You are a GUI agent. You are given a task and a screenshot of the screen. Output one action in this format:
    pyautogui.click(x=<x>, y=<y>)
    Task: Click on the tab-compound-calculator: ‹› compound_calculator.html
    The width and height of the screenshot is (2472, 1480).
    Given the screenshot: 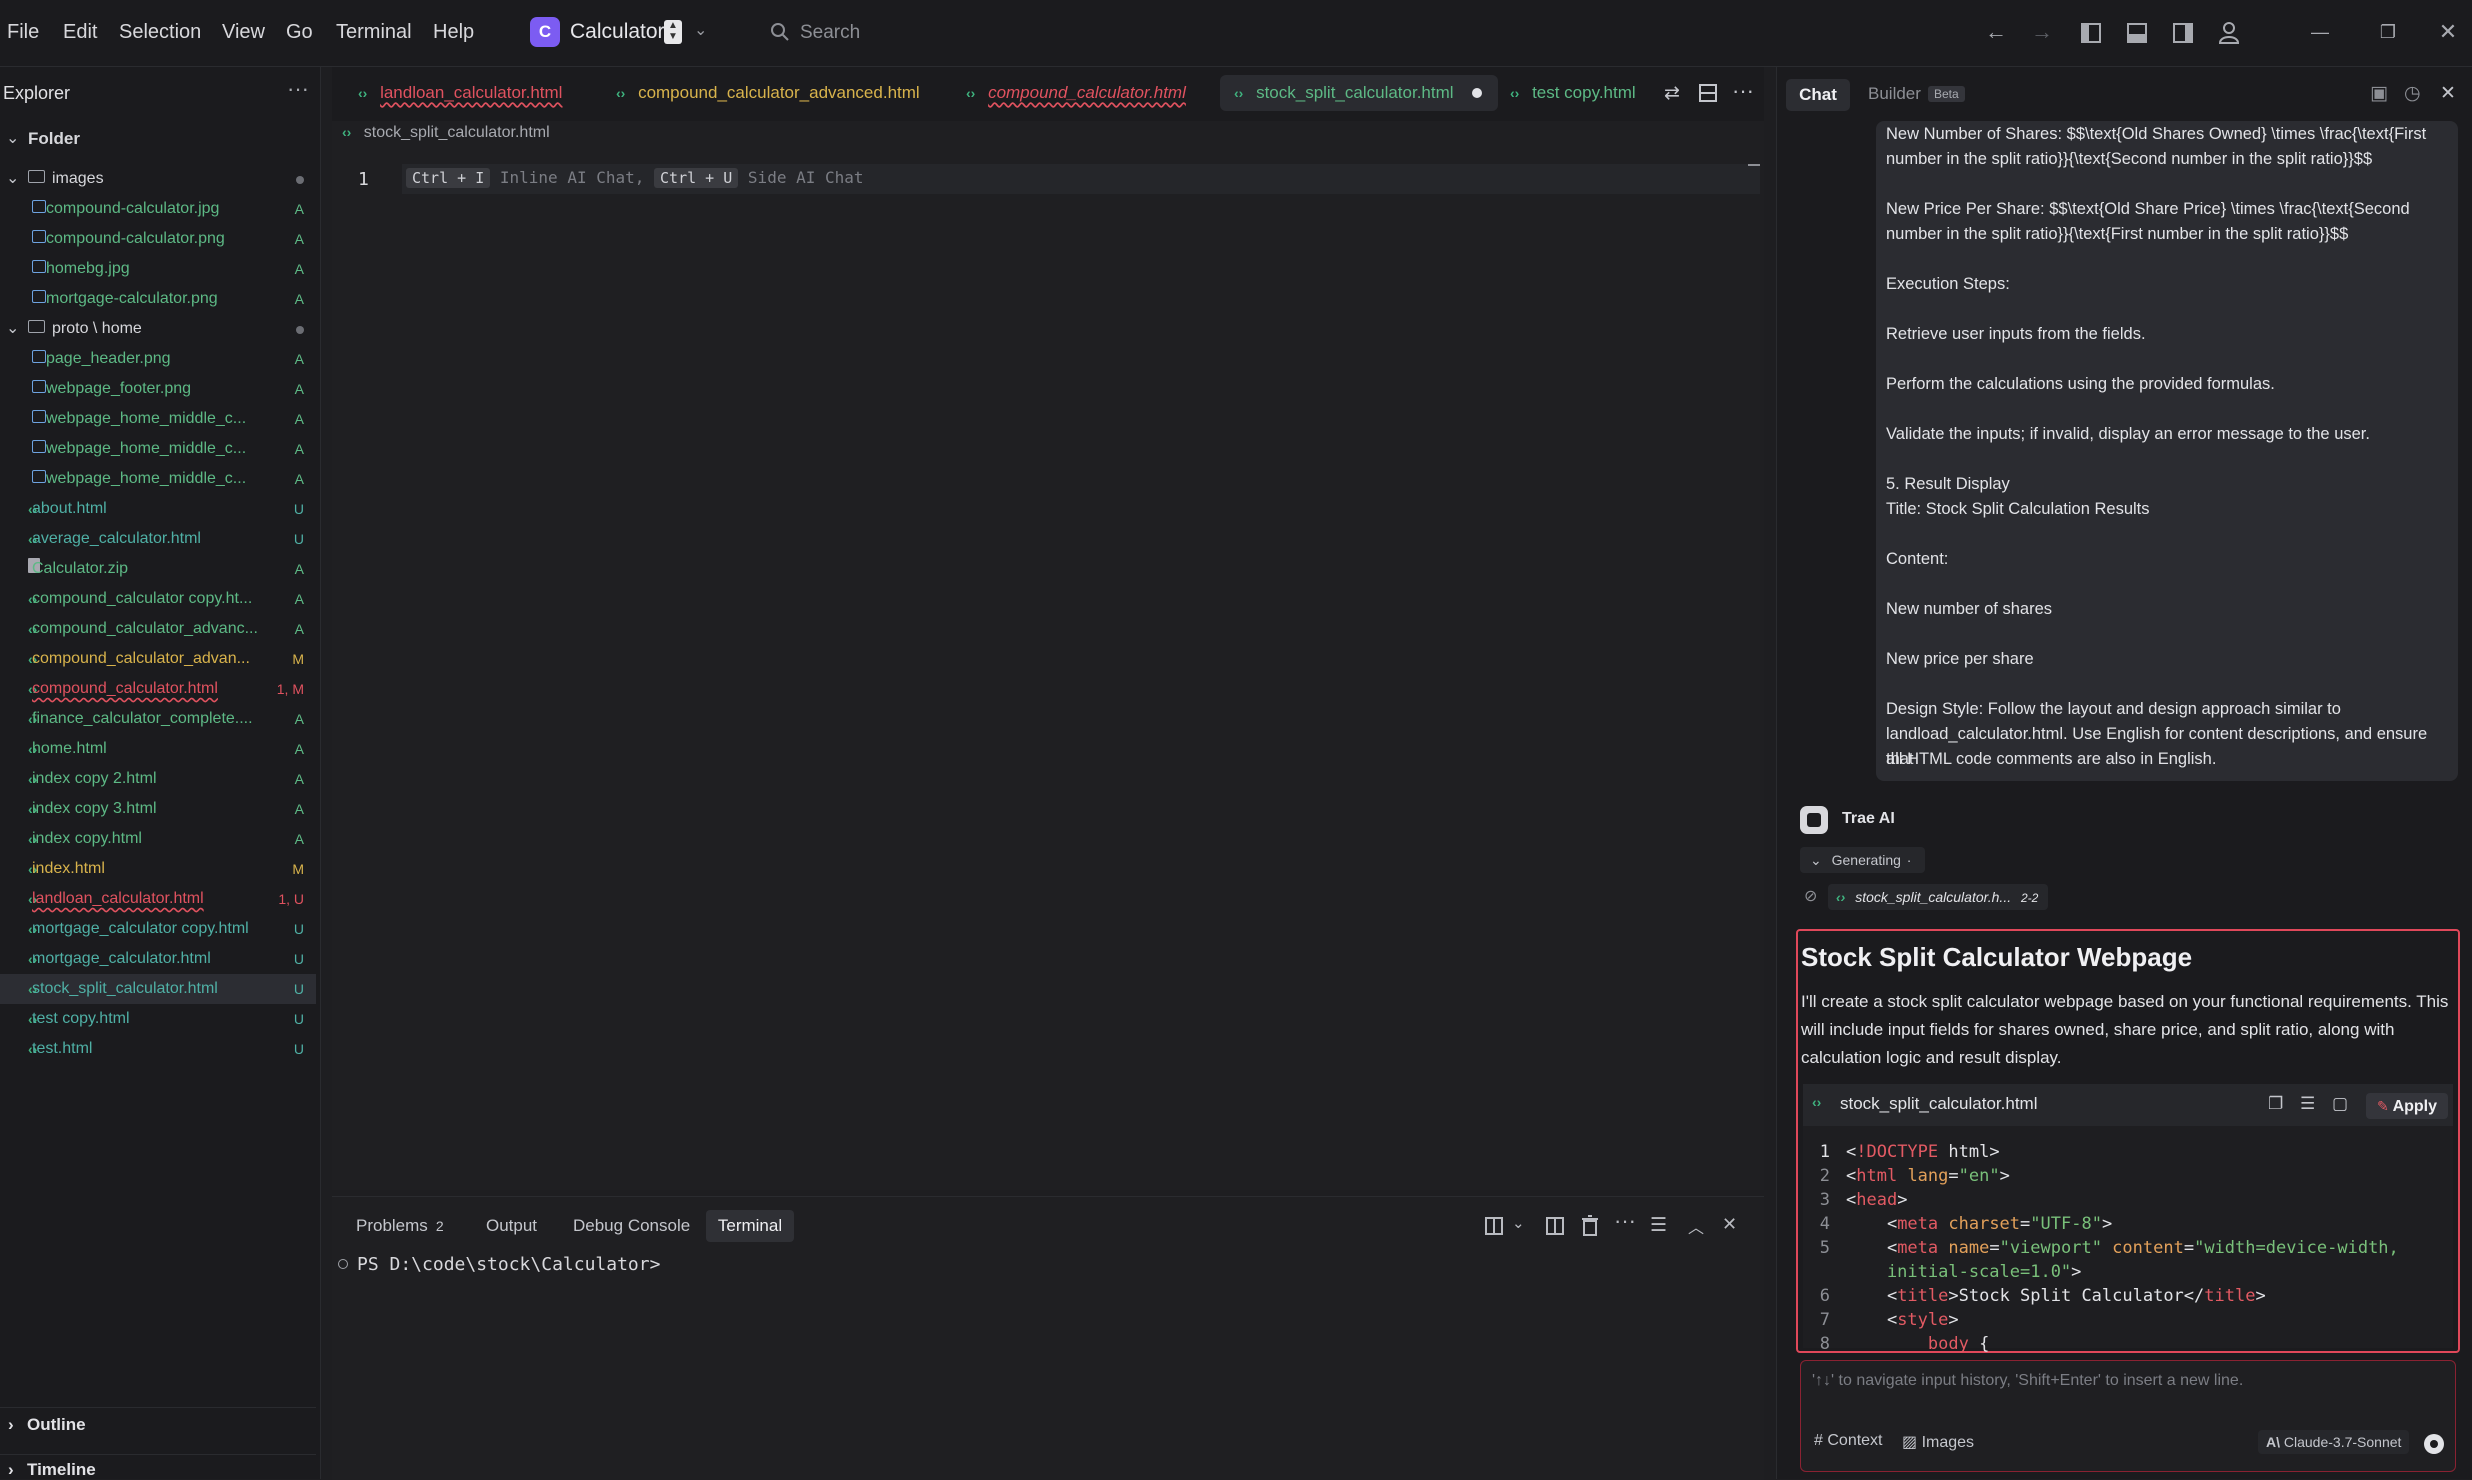 What is the action you would take?
    pyautogui.click(x=1076, y=93)
    